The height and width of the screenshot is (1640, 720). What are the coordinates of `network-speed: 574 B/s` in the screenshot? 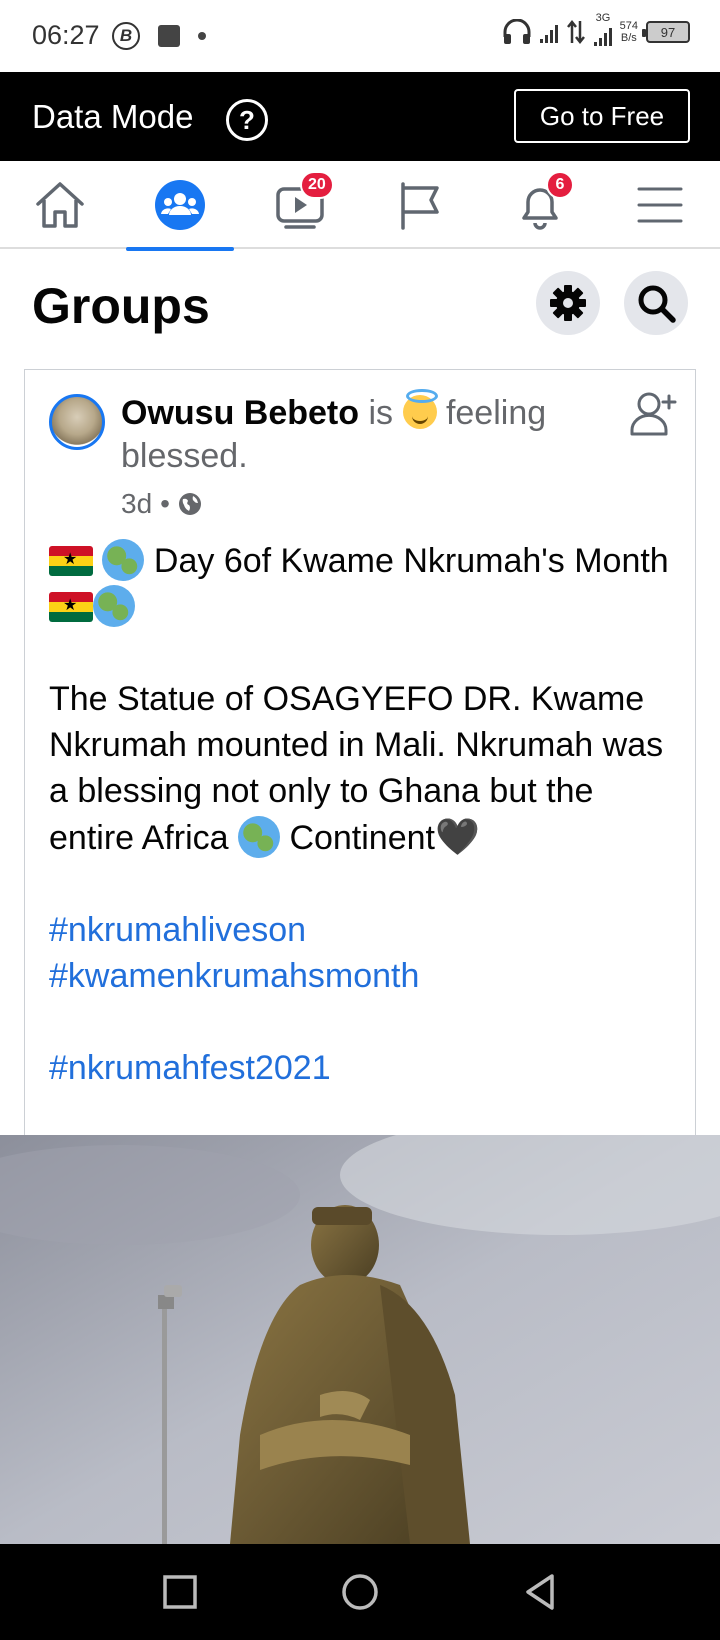 It's located at (628, 32).